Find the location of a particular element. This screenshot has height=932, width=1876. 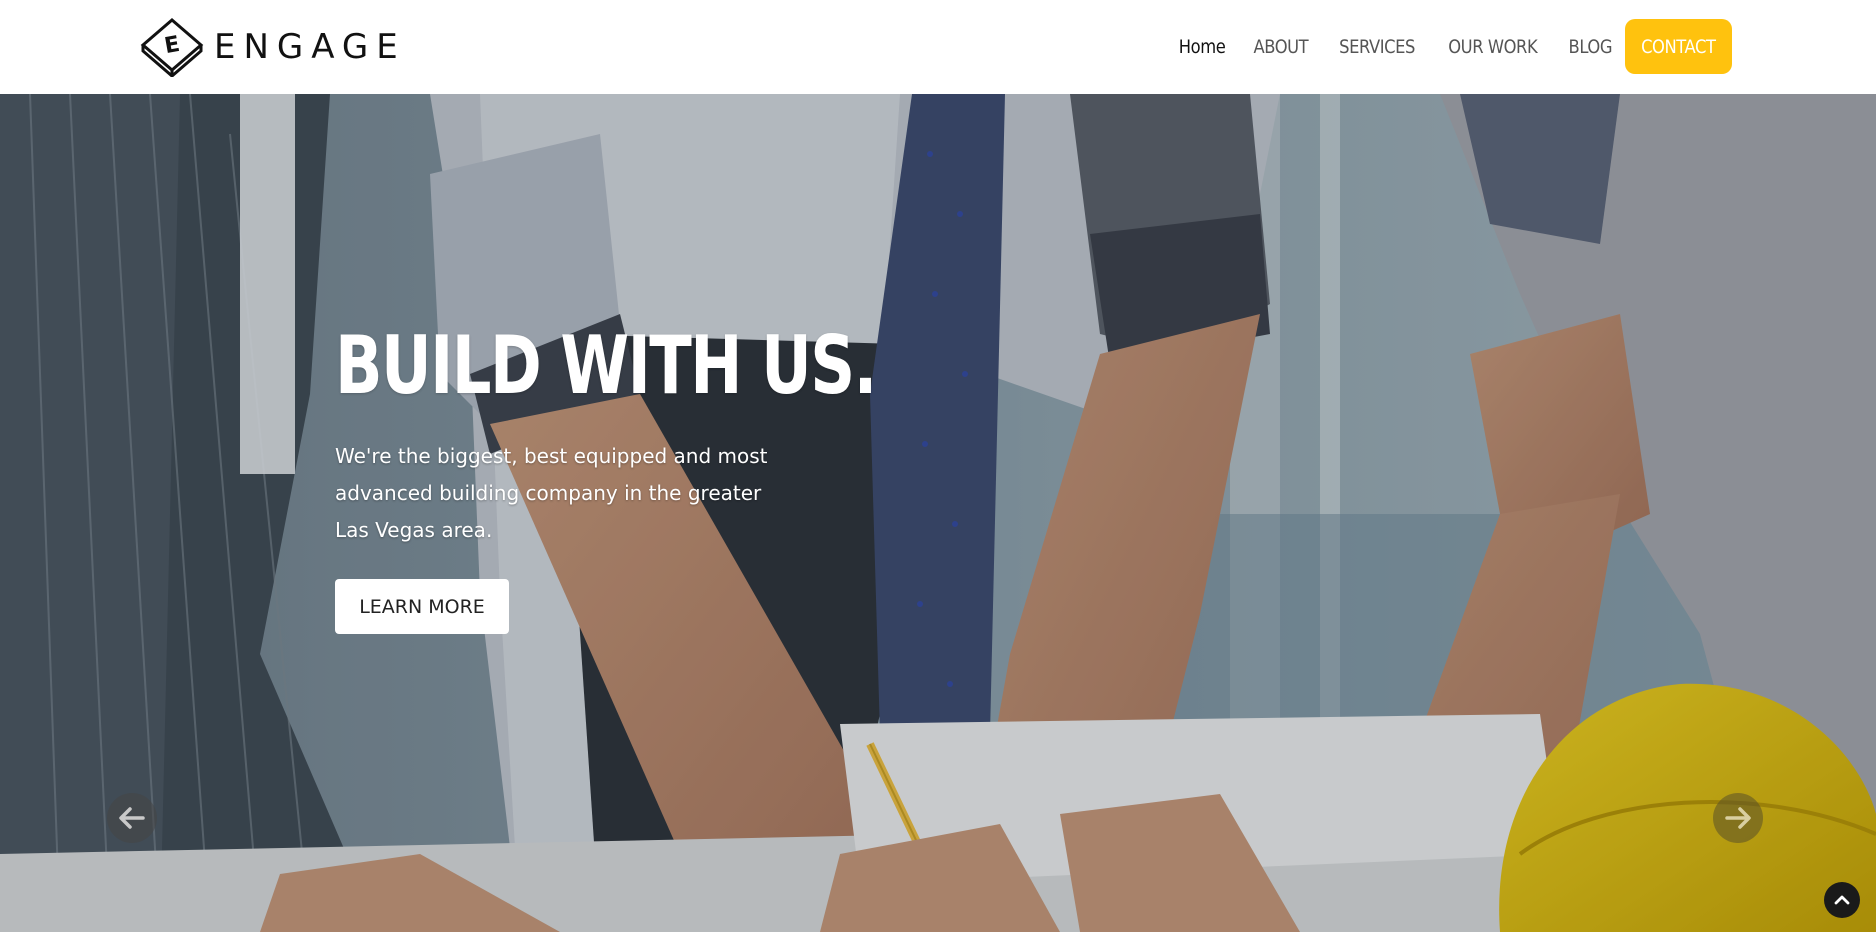

learn-more-button: LEARN MORE is located at coordinates (422, 606).